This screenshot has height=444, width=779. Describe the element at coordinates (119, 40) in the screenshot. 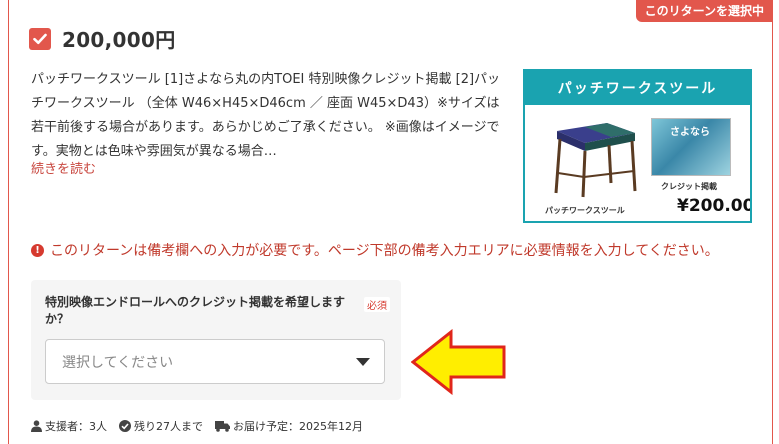

I see `reward-price: 200,000円` at that location.